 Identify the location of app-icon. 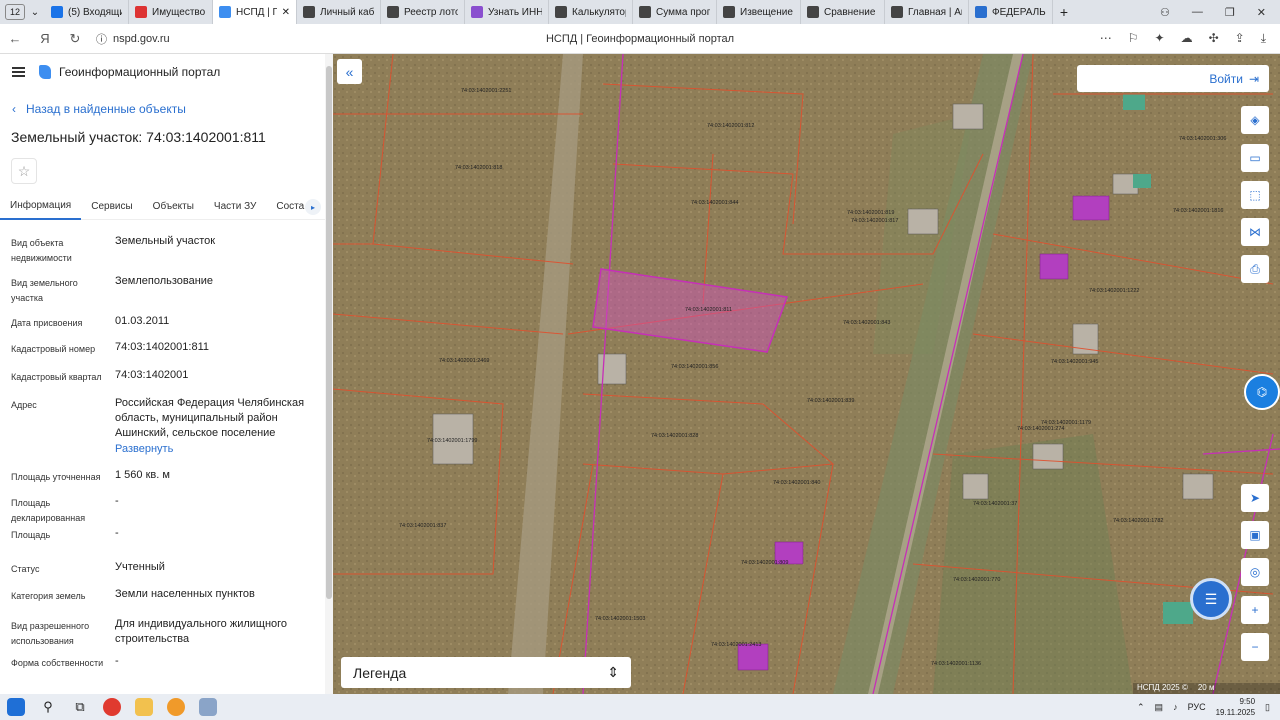
(176, 707).